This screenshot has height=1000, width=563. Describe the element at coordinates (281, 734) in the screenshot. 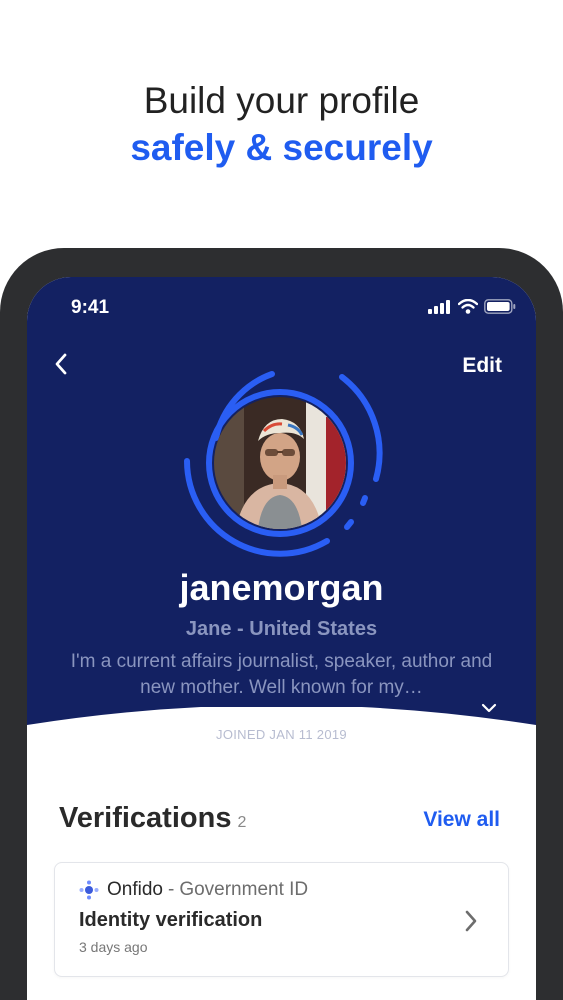

I see `joined-date: JOINED JAN 11 2019` at that location.